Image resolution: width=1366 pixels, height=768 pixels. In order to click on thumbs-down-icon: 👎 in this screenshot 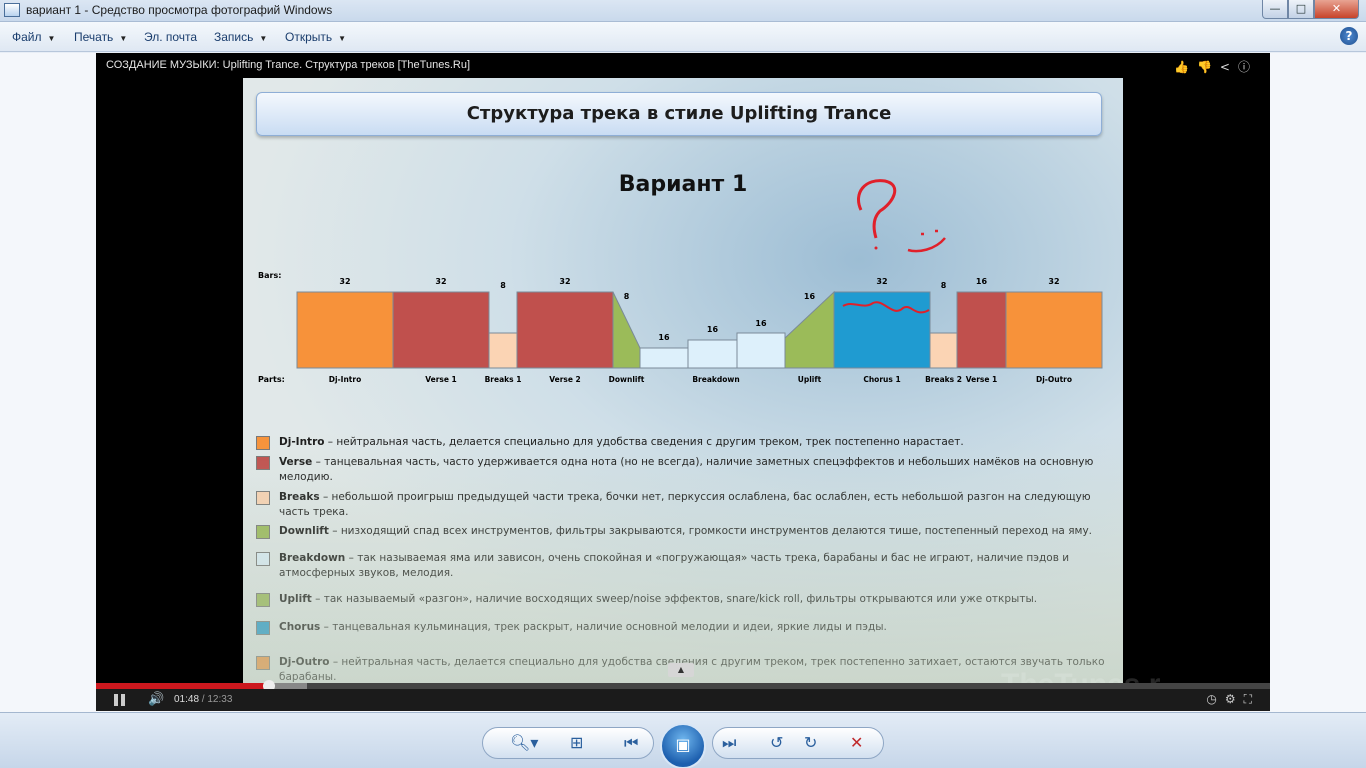, I will do `click(1208, 67)`.